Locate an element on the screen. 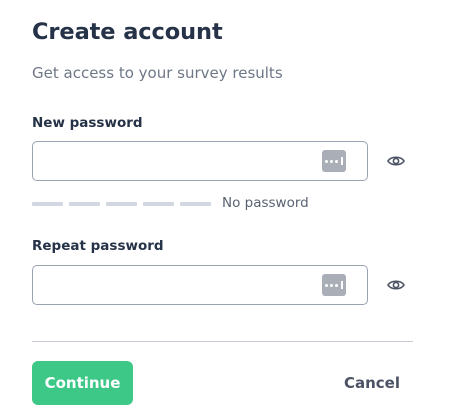  continue-button: Continue is located at coordinates (82, 383).